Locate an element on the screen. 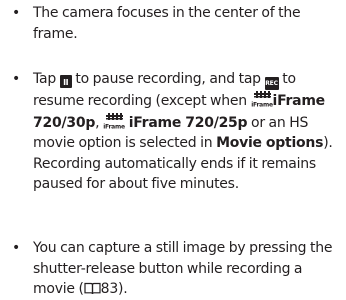  menu-name-movie-options: Movie options is located at coordinates (270, 143).